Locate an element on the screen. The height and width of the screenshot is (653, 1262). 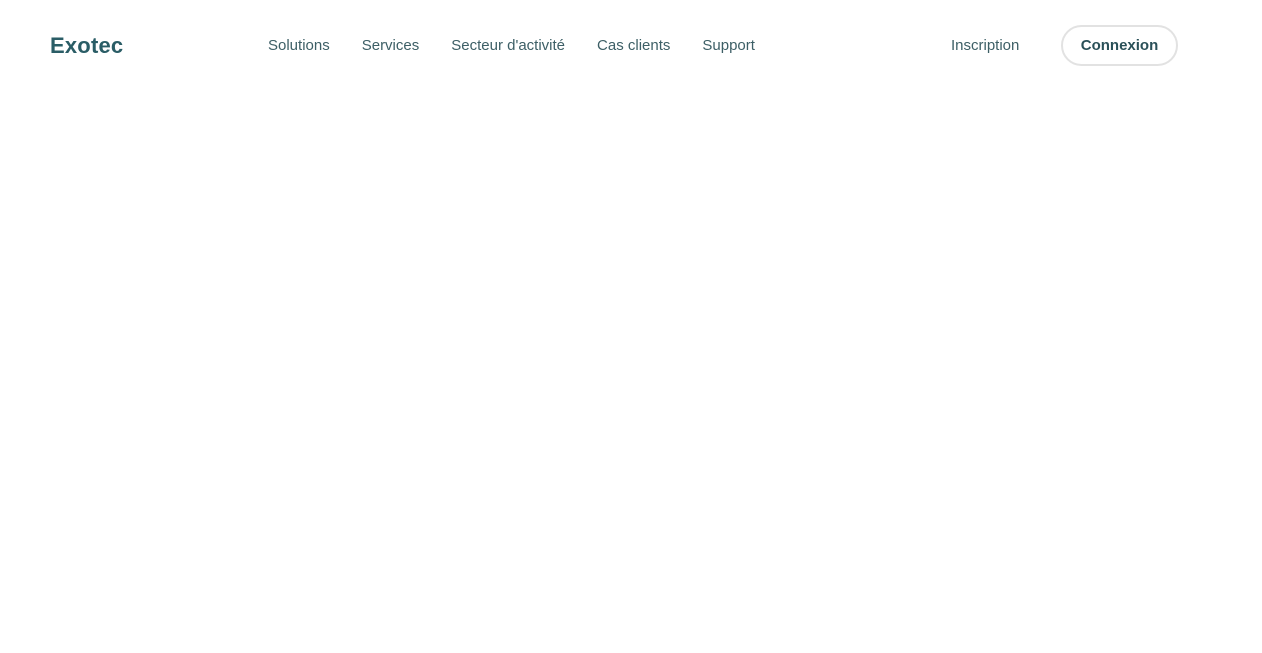
nav-link-solutions: Solutions is located at coordinates (299, 45).